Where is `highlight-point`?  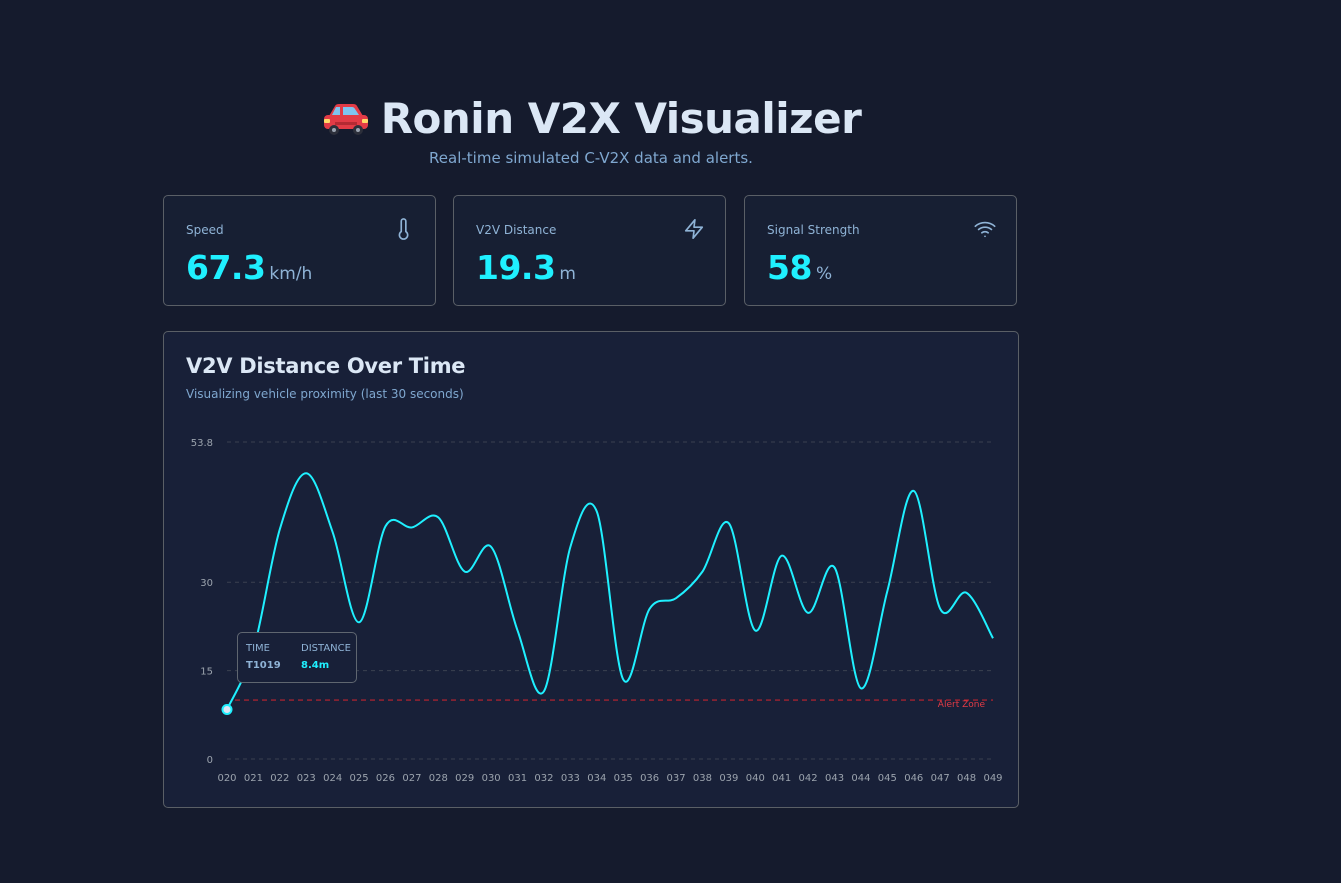 highlight-point is located at coordinates (227, 710).